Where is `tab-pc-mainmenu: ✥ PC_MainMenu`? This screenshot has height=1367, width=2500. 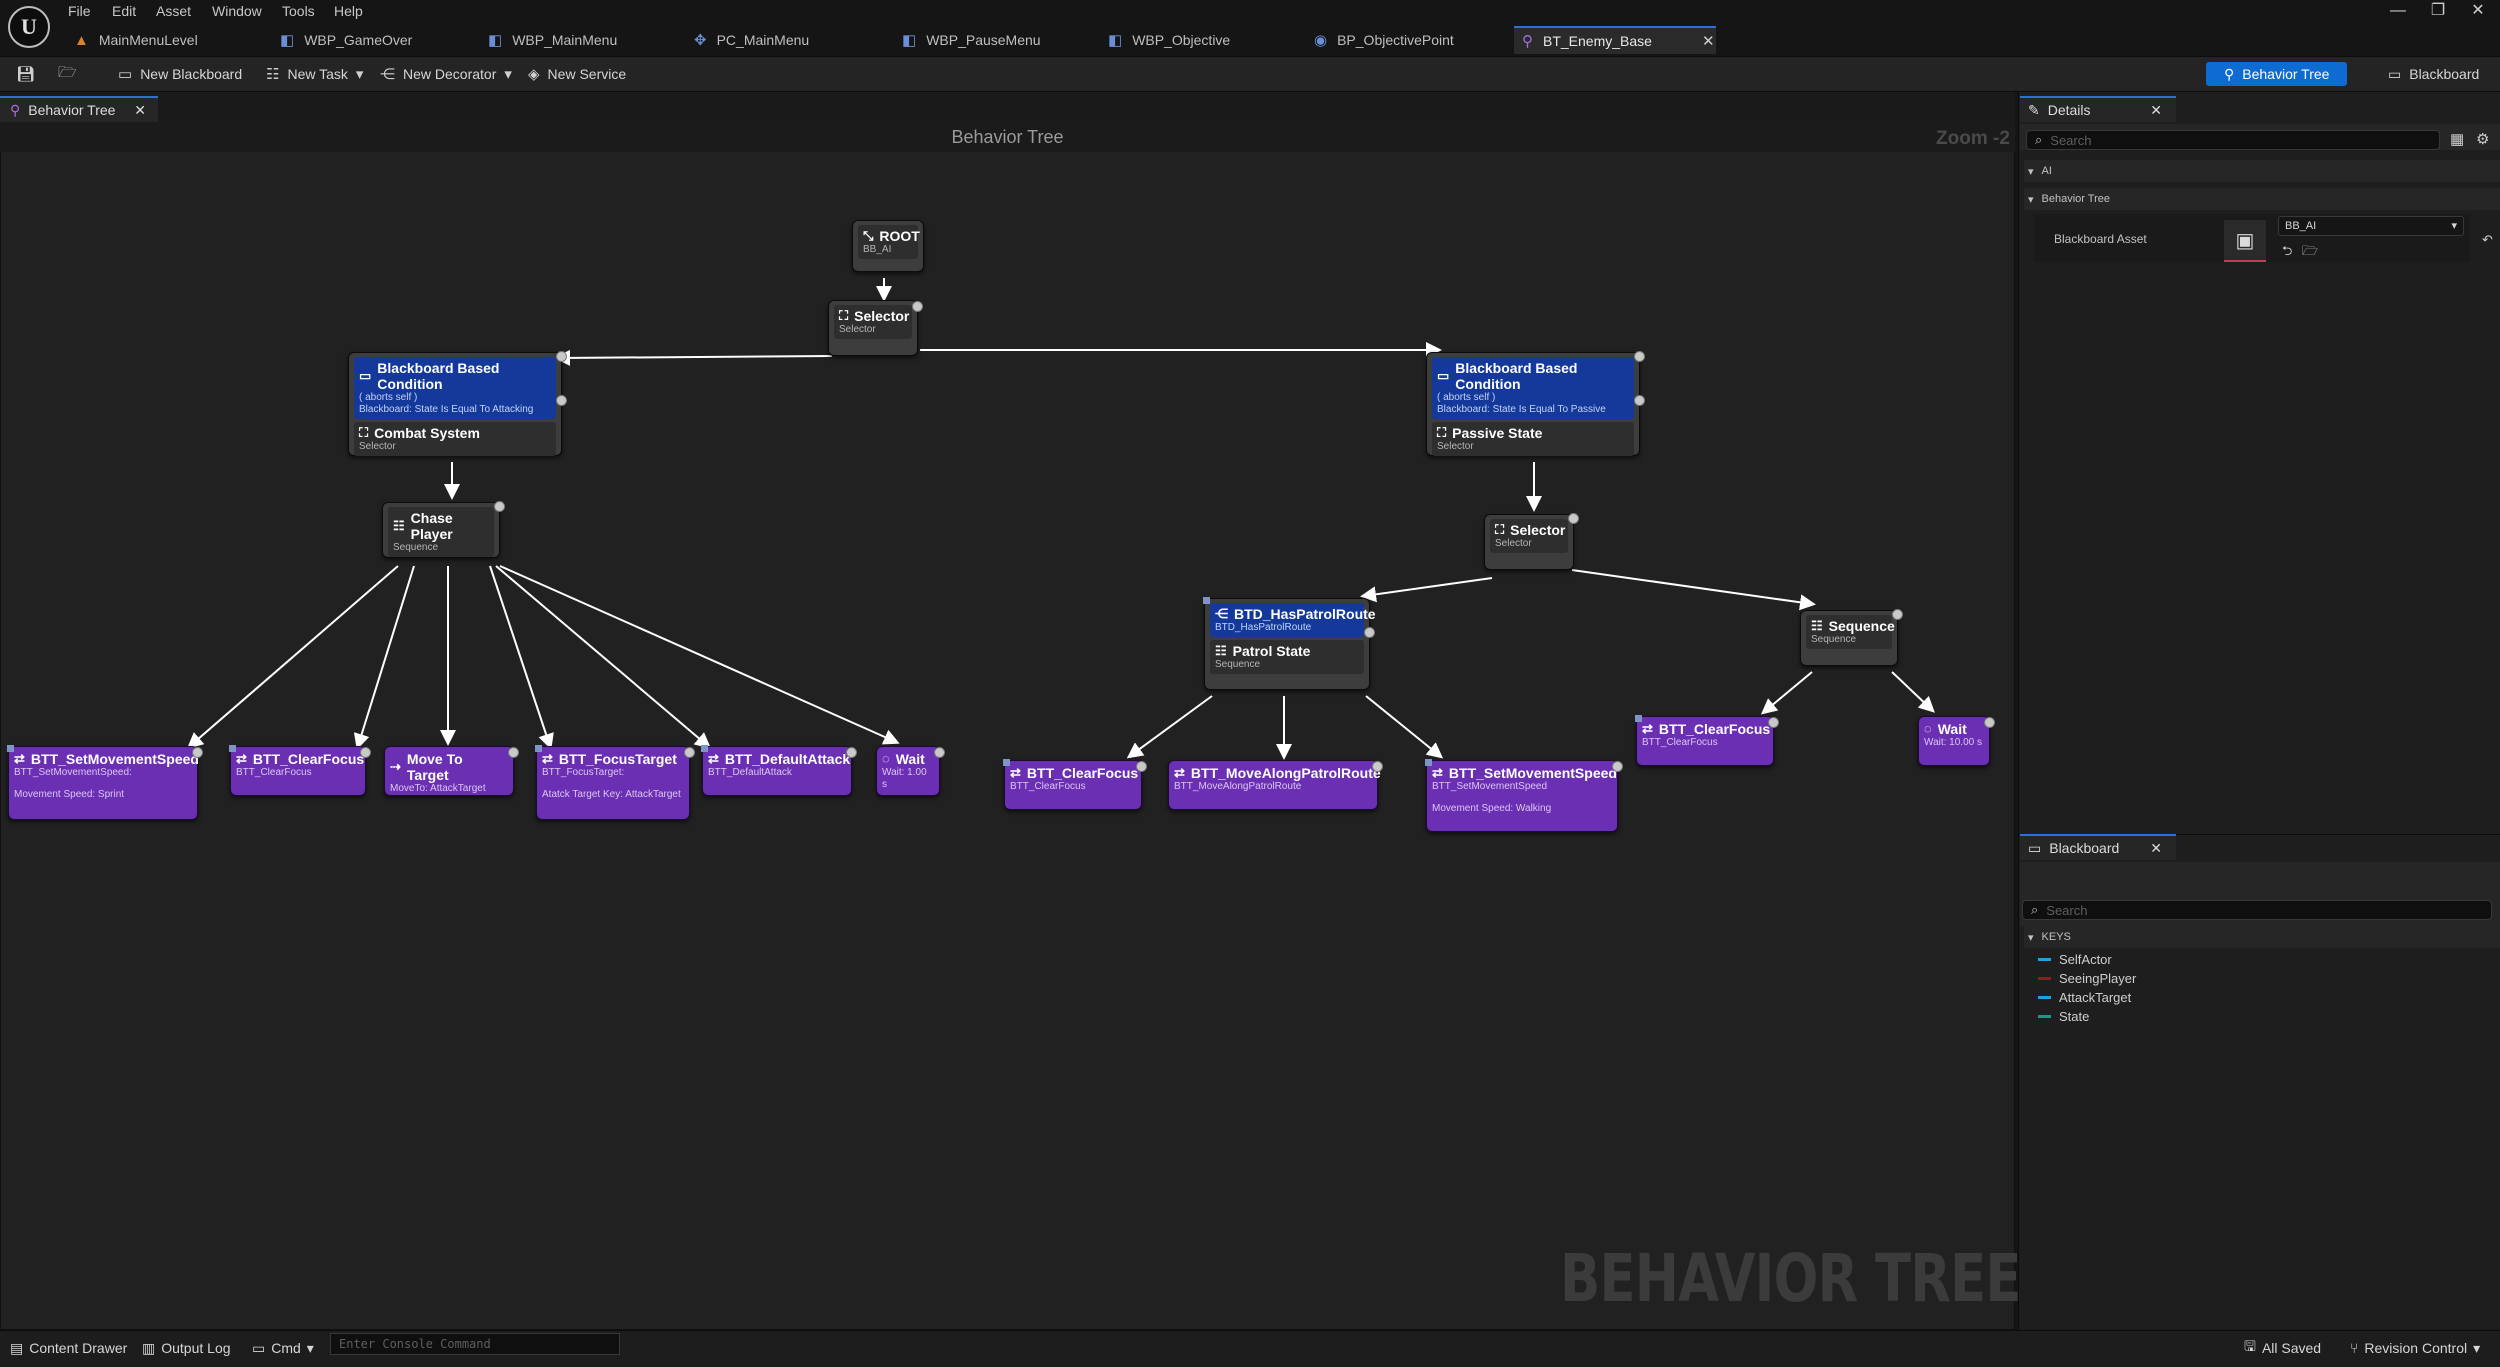 tab-pc-mainmenu: ✥ PC_MainMenu is located at coordinates (754, 40).